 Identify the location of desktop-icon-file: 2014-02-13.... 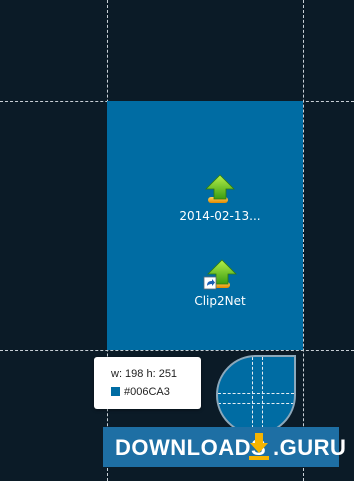
(220, 198).